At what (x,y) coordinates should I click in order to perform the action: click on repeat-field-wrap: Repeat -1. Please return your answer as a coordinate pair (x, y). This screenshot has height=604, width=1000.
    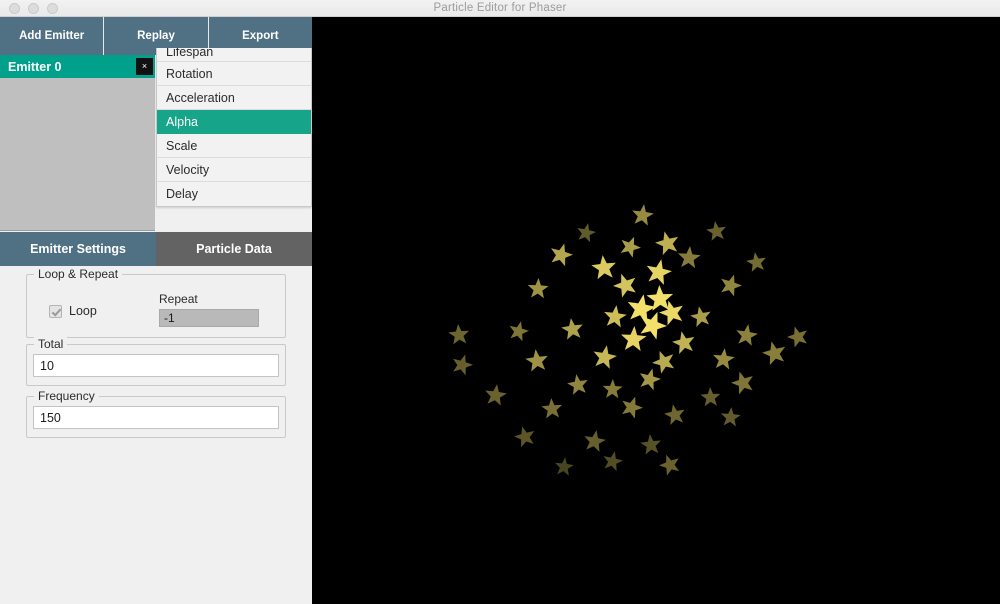
    Looking at the image, I should click on (209, 309).